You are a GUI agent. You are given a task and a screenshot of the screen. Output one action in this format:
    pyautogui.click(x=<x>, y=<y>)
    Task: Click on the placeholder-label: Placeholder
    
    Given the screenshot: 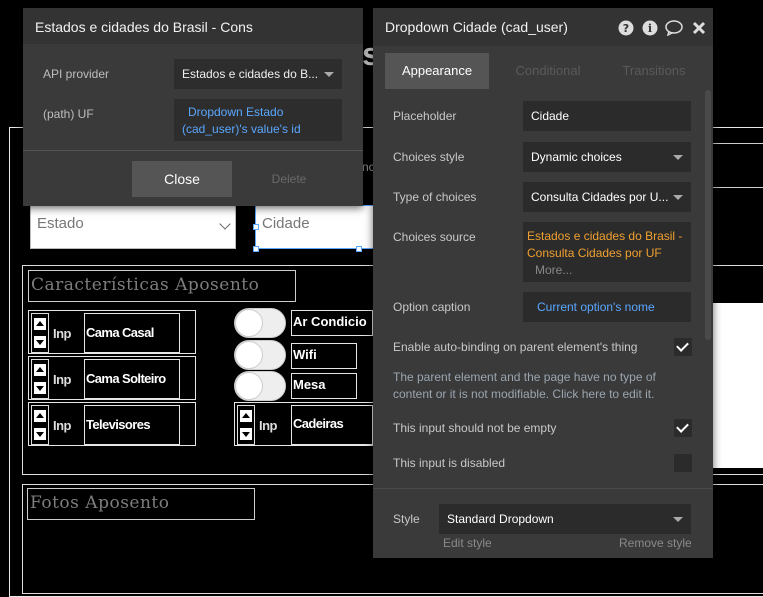 What is the action you would take?
    pyautogui.click(x=425, y=116)
    